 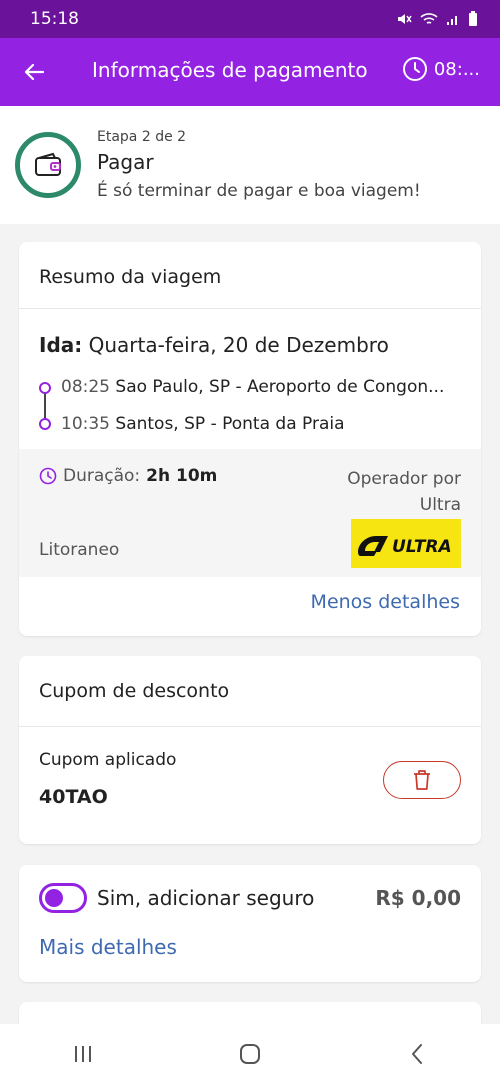 What do you see at coordinates (85, 424) in the screenshot?
I see `destination-time: 10:35` at bounding box center [85, 424].